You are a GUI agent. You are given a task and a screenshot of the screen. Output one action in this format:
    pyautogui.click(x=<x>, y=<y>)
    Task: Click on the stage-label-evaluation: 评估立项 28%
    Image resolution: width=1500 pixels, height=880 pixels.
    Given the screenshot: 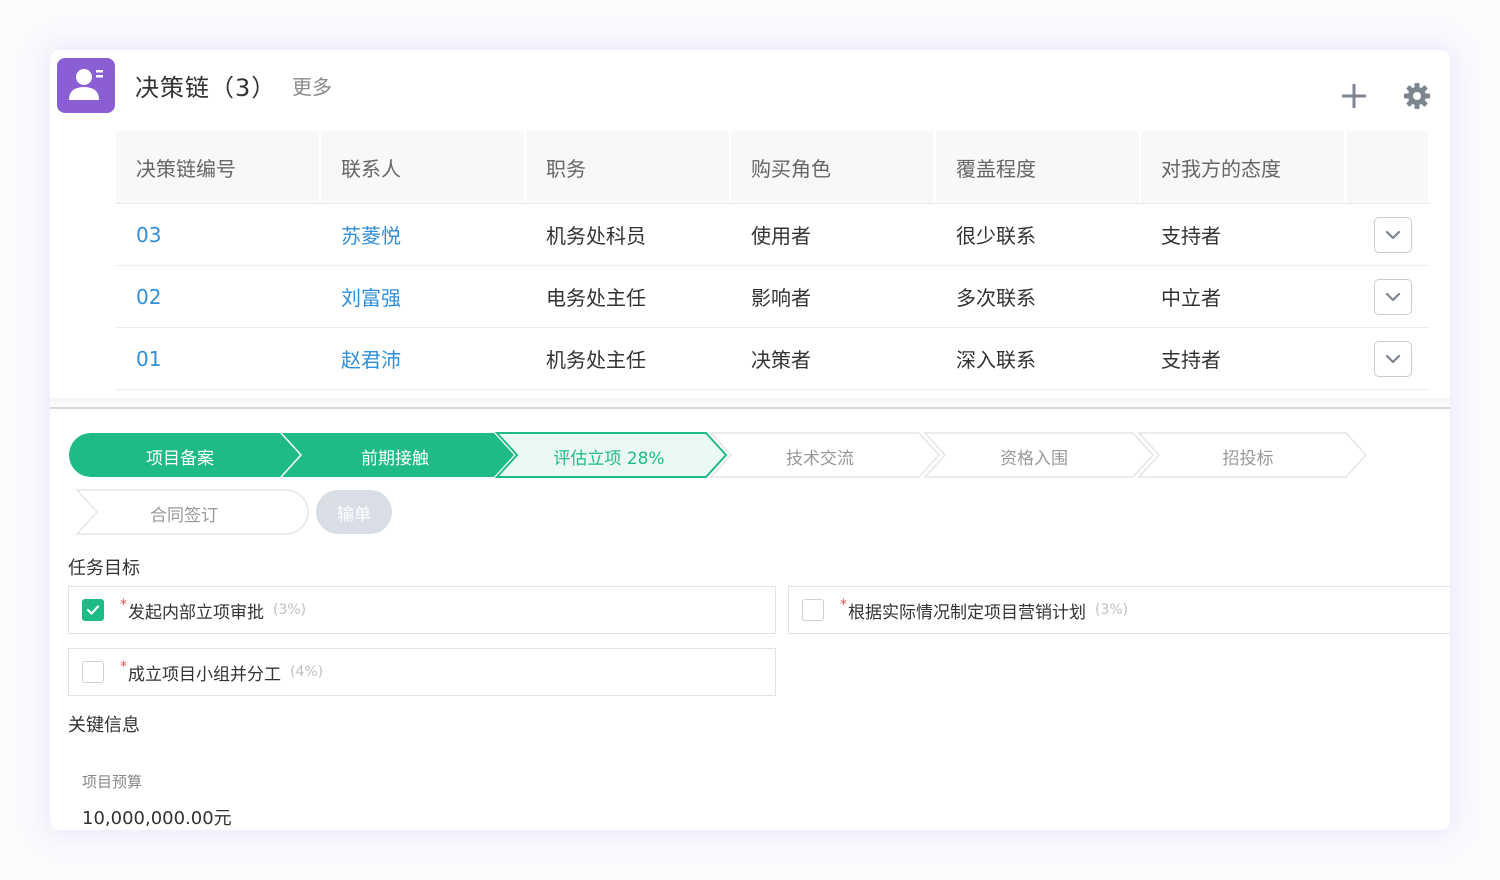 What is the action you would take?
    pyautogui.click(x=608, y=456)
    